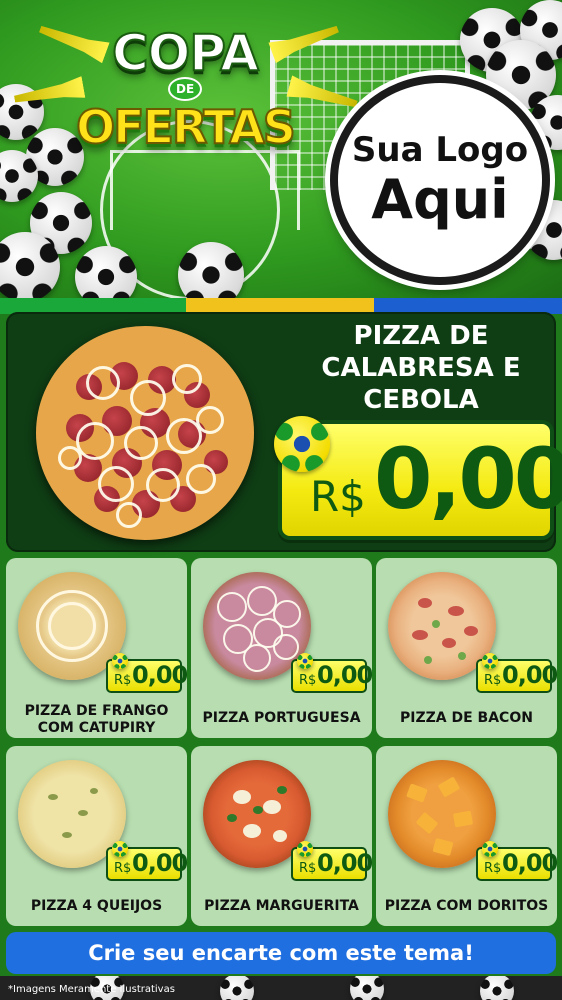 Image resolution: width=562 pixels, height=1000 pixels. Describe the element at coordinates (96, 906) in the screenshot. I see `product-name: PIZZA 4 QUEIJOS` at that location.